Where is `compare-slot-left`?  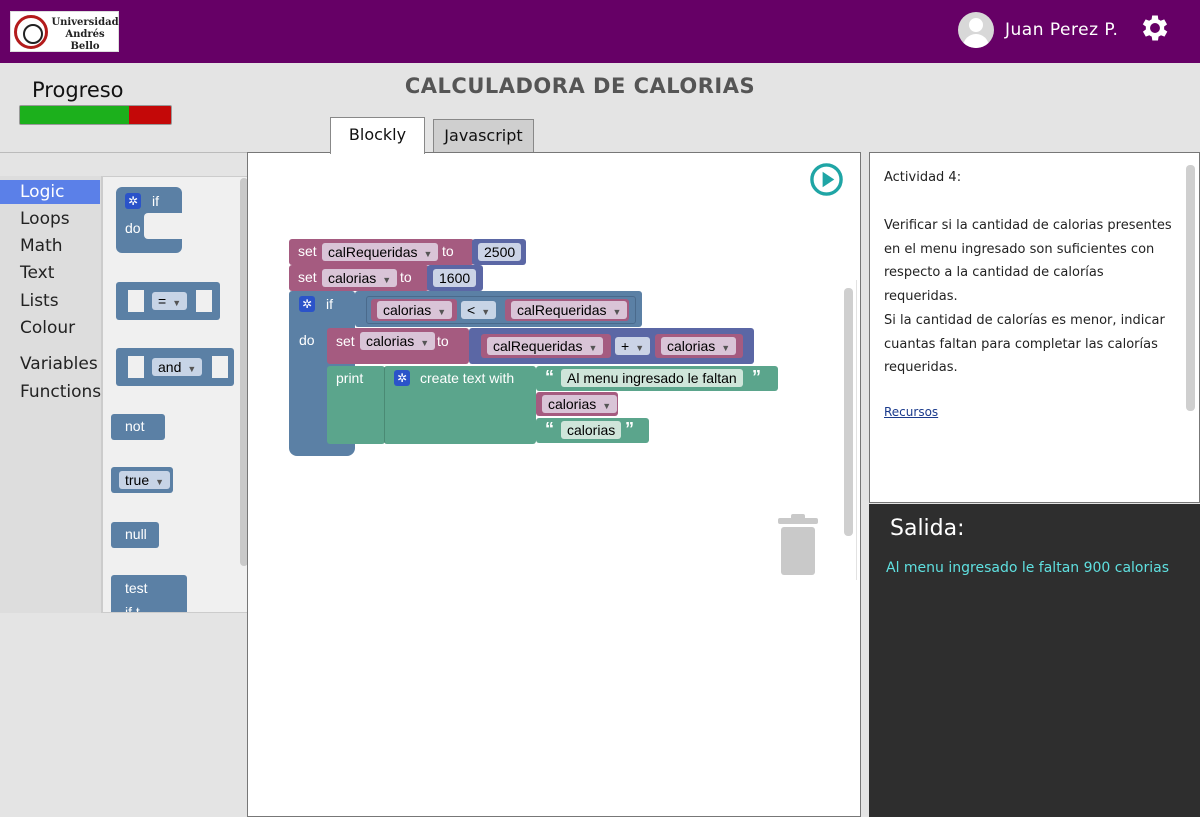 compare-slot-left is located at coordinates (136, 301).